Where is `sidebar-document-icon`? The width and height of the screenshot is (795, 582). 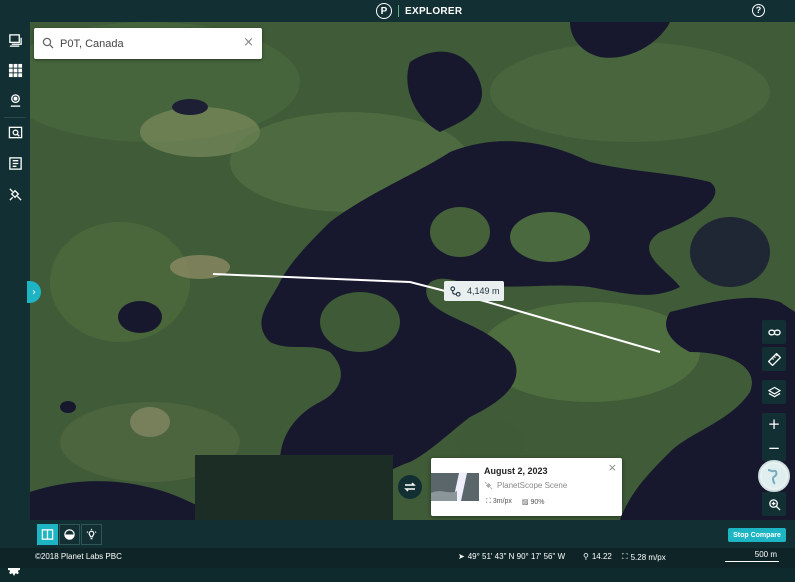
sidebar-document-icon is located at coordinates (15, 163).